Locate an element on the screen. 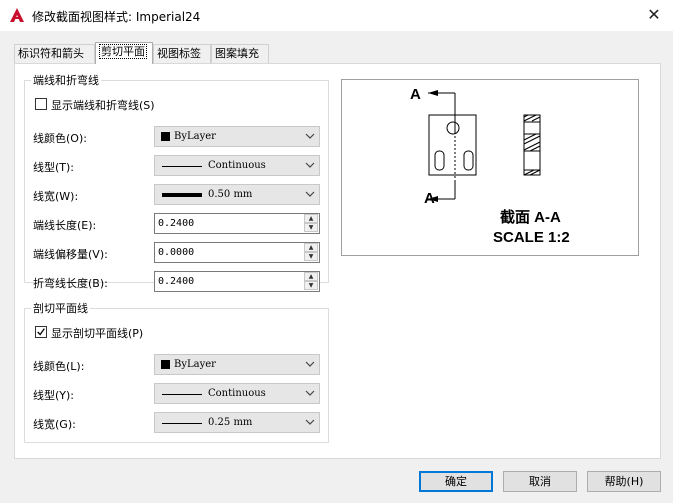 This screenshot has height=503, width=673. cutting-linetype-row: 线型(Y): Continuous is located at coordinates (176, 394).